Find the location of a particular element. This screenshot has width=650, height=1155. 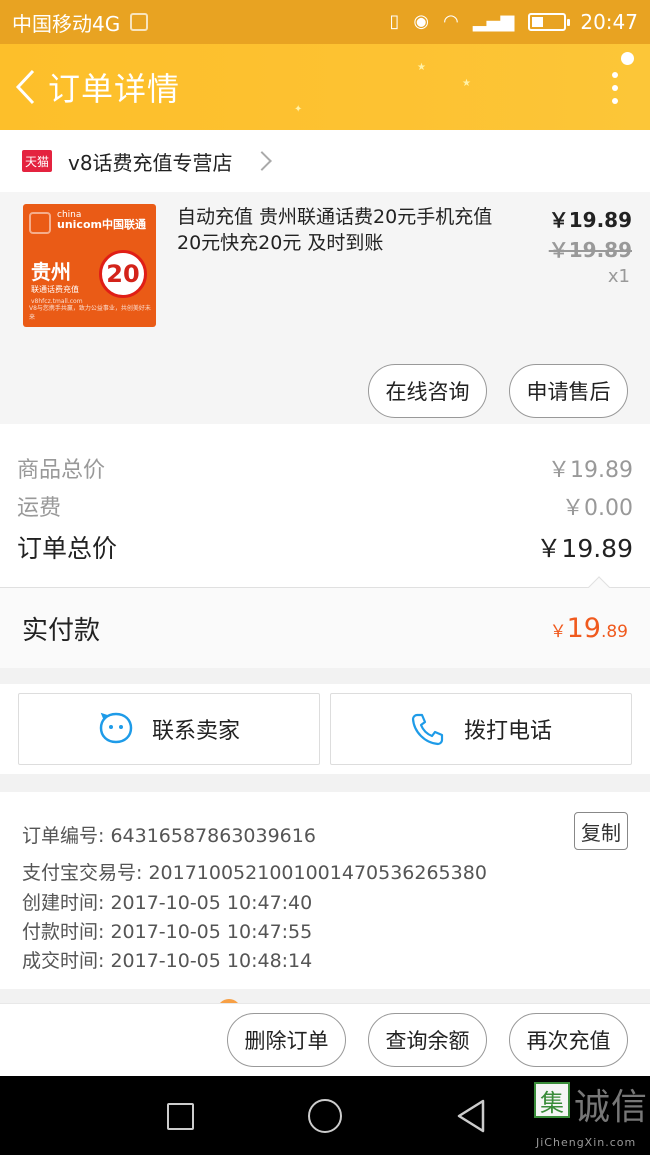

recharge-again-button: 再次充值 is located at coordinates (568, 1040).